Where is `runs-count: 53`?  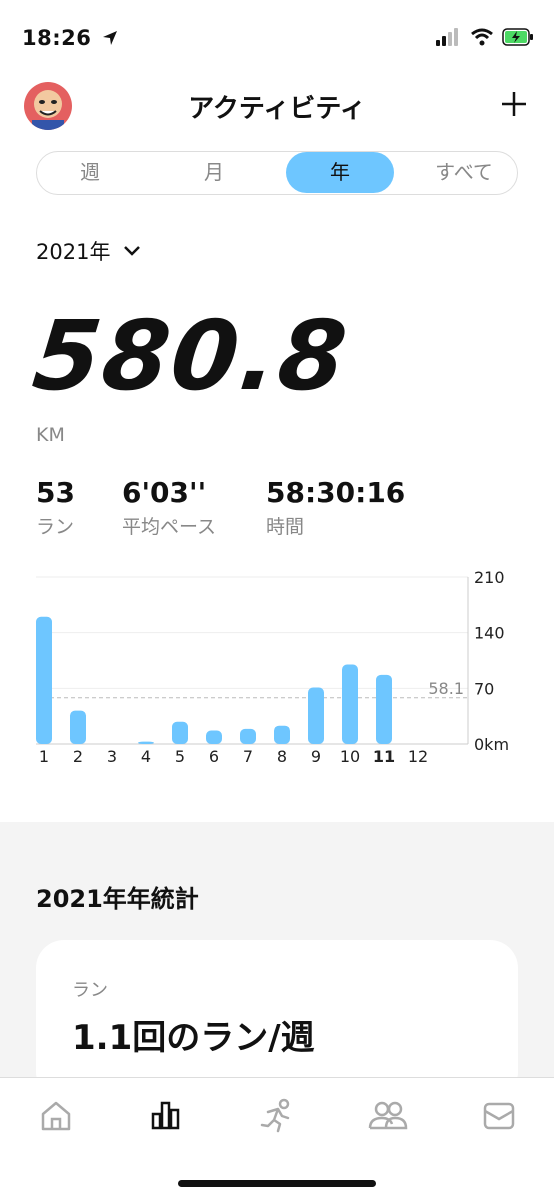
runs-count: 53 is located at coordinates (55, 492).